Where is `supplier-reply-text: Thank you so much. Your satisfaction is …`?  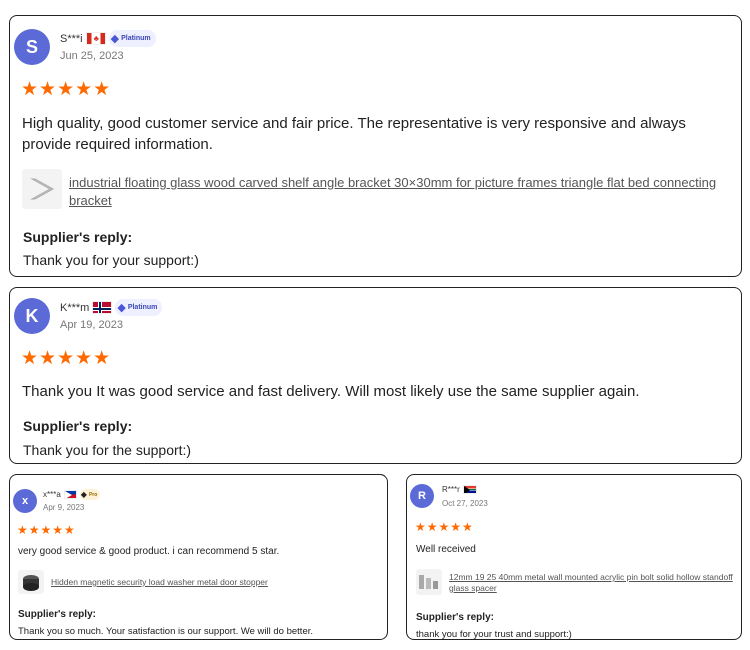
supplier-reply-text: Thank you so much. Your satisfaction is … is located at coordinates (166, 631).